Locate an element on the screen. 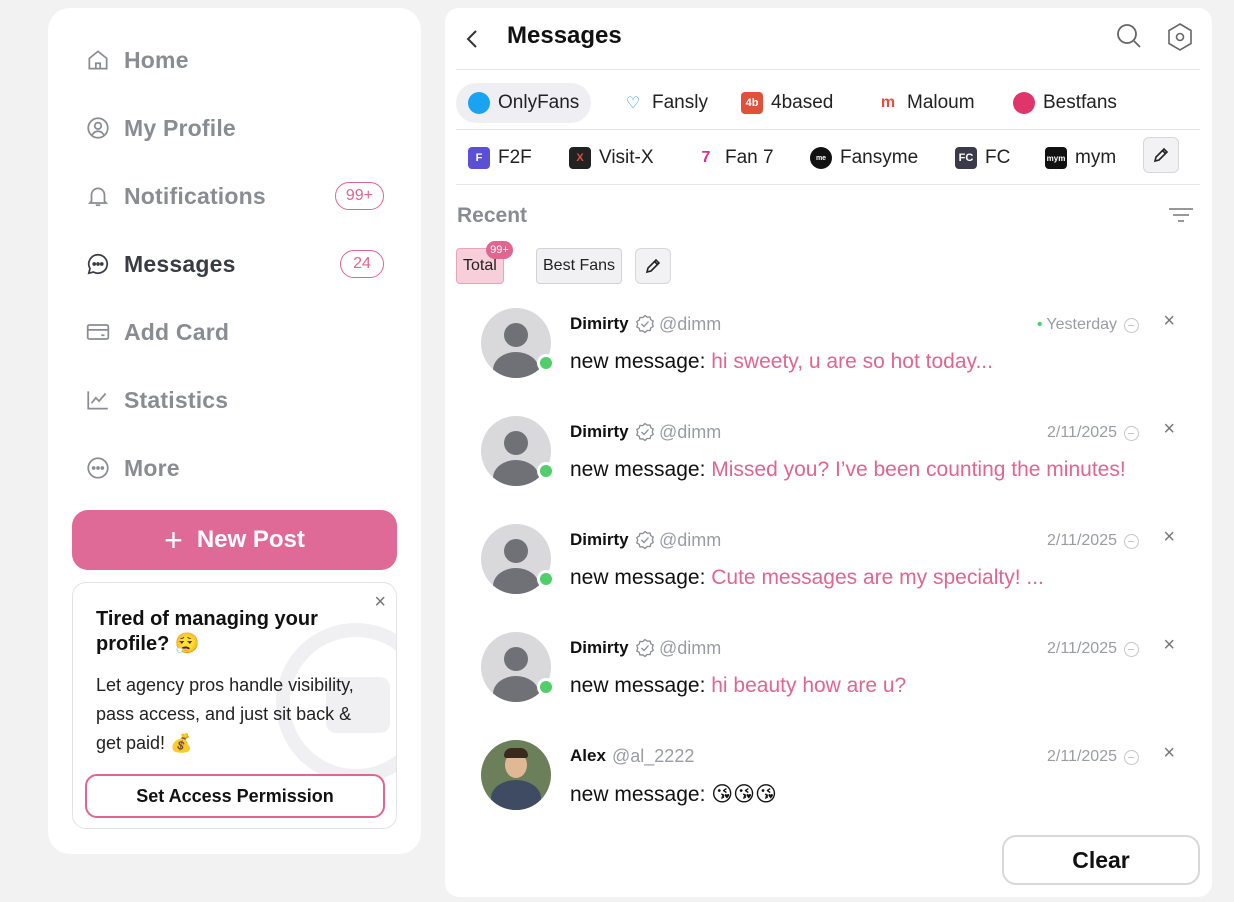 This screenshot has height=902, width=1234. sidebar-item-statistics: Statistics is located at coordinates (234, 400).